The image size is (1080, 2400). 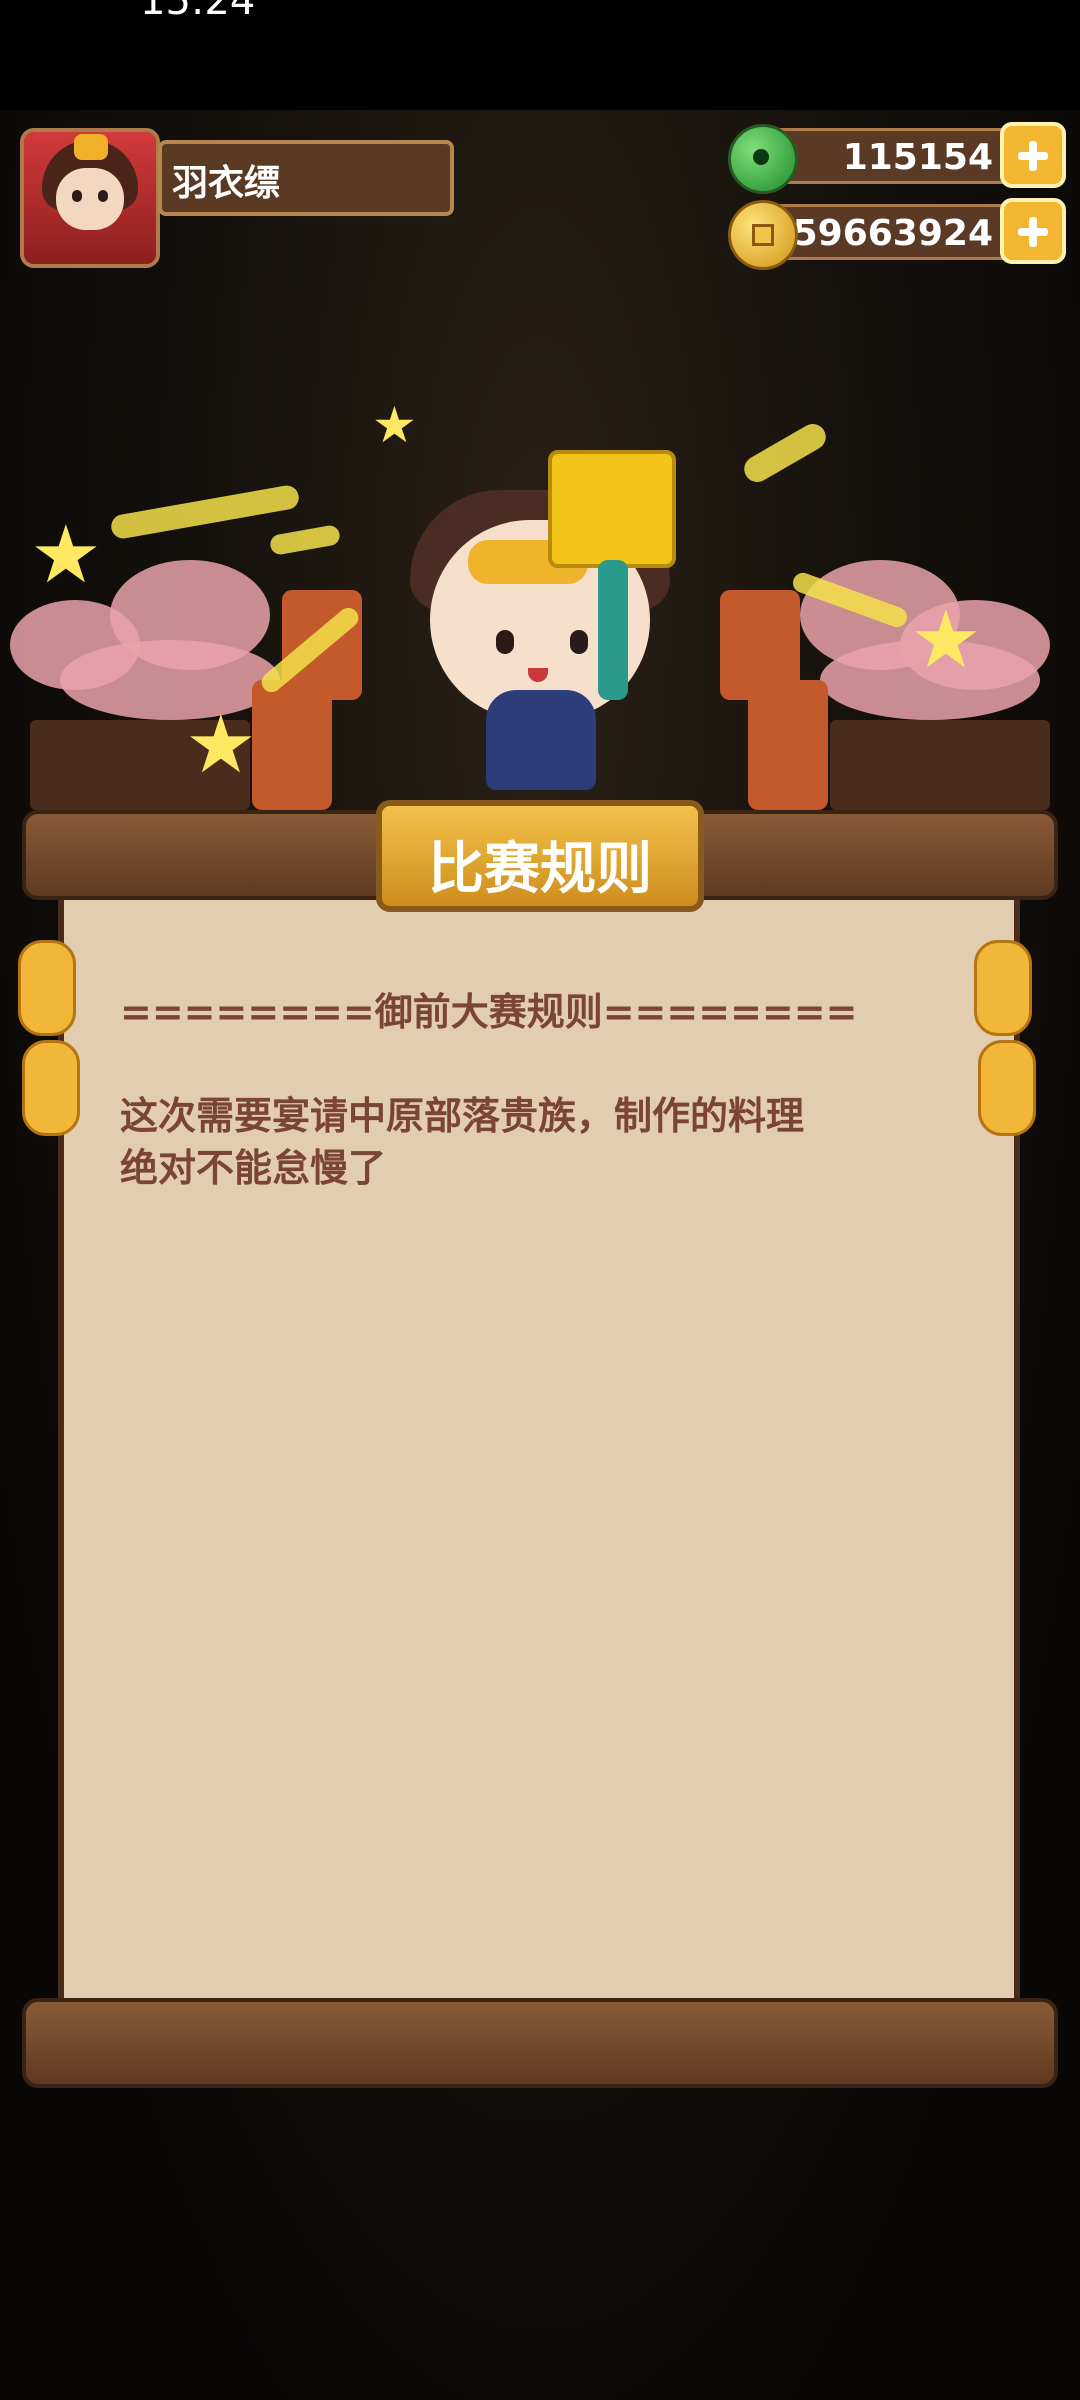 What do you see at coordinates (226, 183) in the screenshot?
I see `player-name: 羽衣缥` at bounding box center [226, 183].